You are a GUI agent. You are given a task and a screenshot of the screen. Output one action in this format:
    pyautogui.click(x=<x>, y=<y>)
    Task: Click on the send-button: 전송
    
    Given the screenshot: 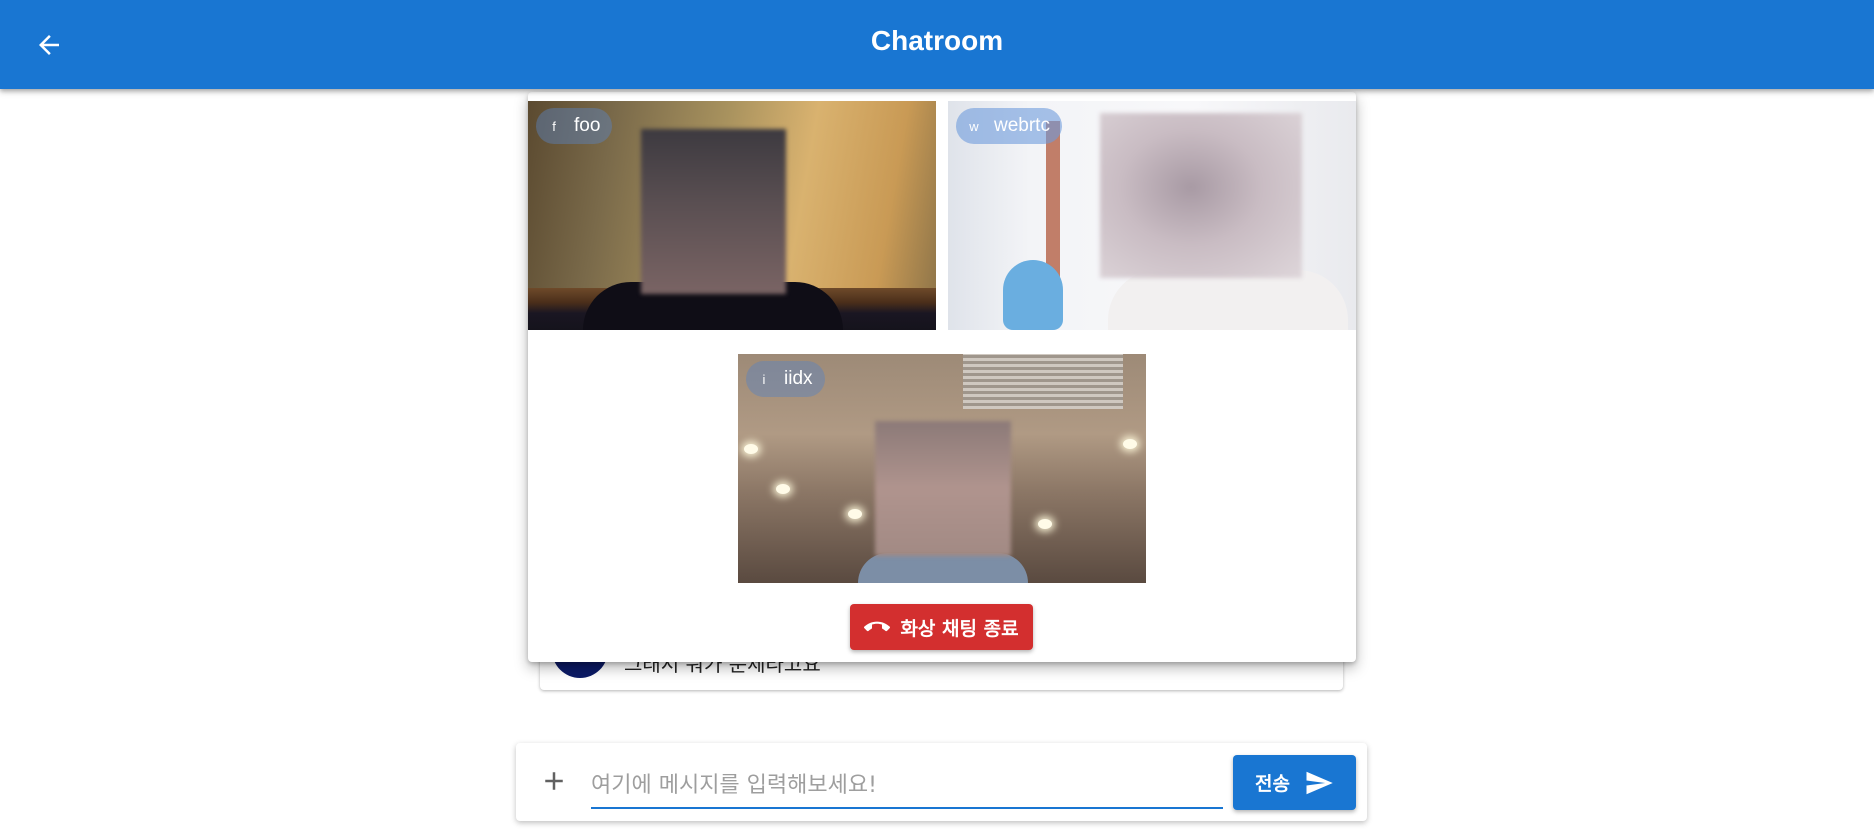 What is the action you would take?
    pyautogui.click(x=1294, y=782)
    